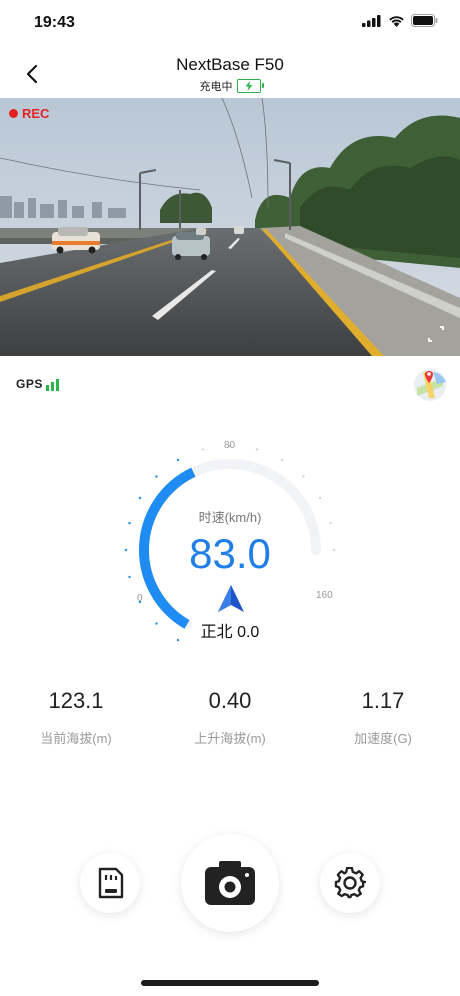  I want to click on status-icons, so click(400, 20).